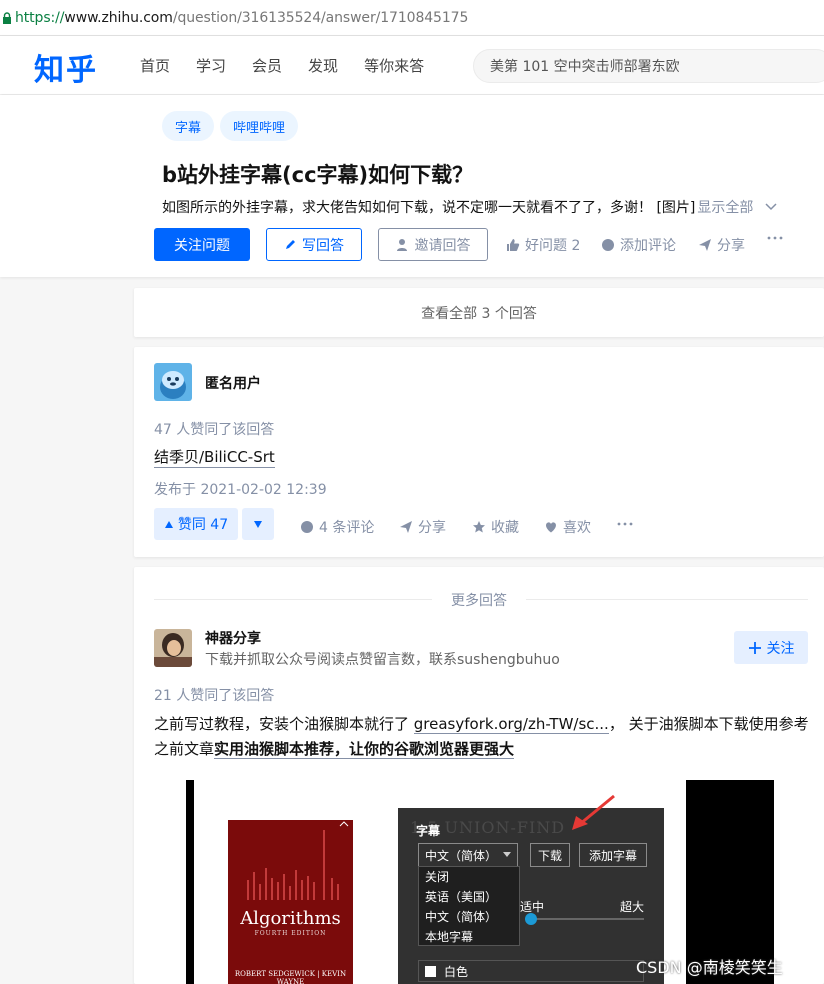  What do you see at coordinates (543, 245) in the screenshot?
I see `good-question-button: 好问题 2` at bounding box center [543, 245].